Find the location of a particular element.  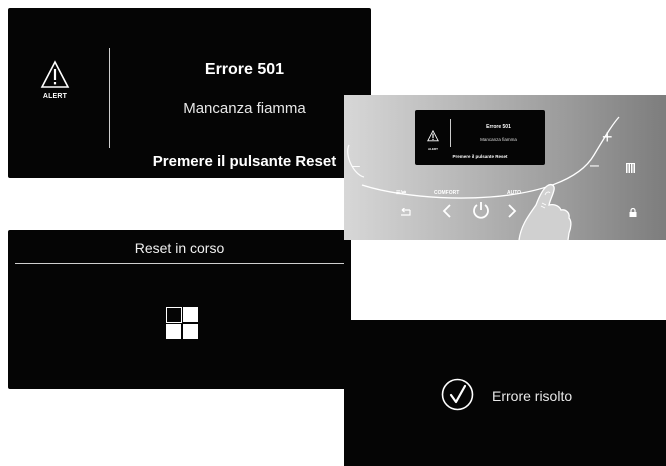

reset-instruction: Premere il pulsante Reset is located at coordinates (244, 161).